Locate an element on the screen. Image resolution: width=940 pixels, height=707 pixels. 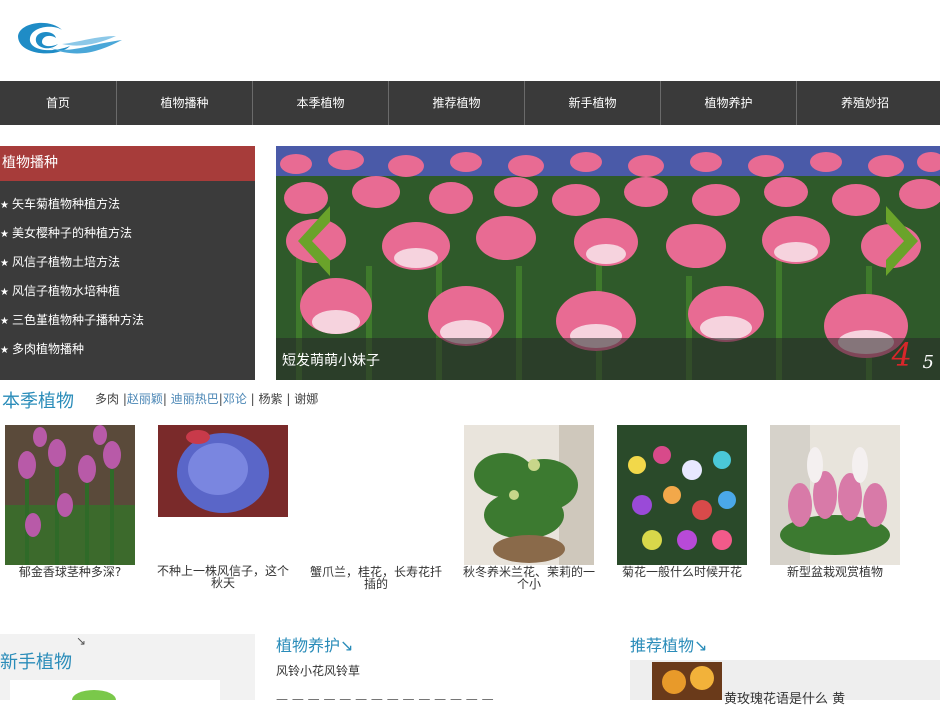
sidebar-item-3: ★ 风信子植物土培方法 is located at coordinates (127, 262).